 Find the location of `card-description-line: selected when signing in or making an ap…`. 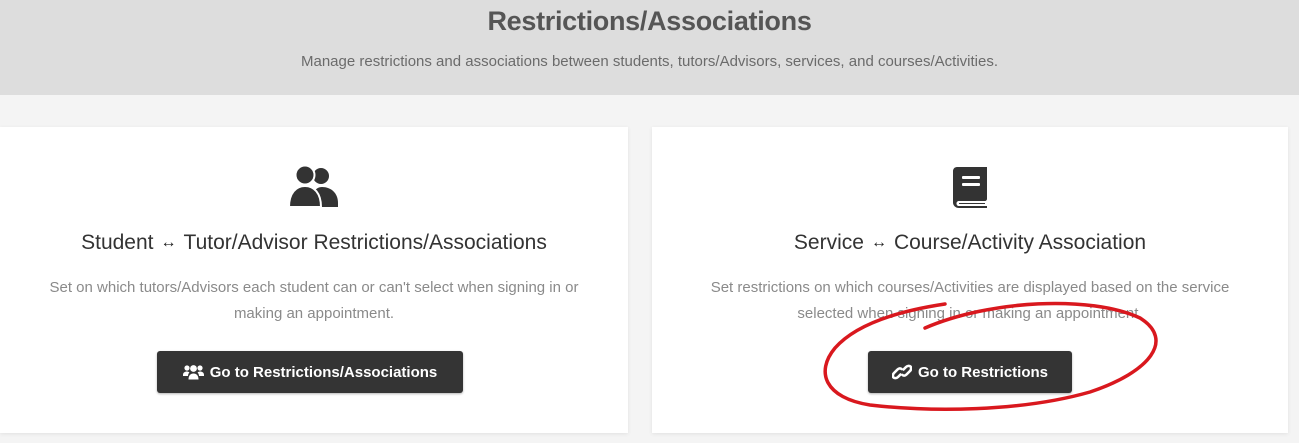

card-description-line: selected when signing in or making an ap… is located at coordinates (970, 313).